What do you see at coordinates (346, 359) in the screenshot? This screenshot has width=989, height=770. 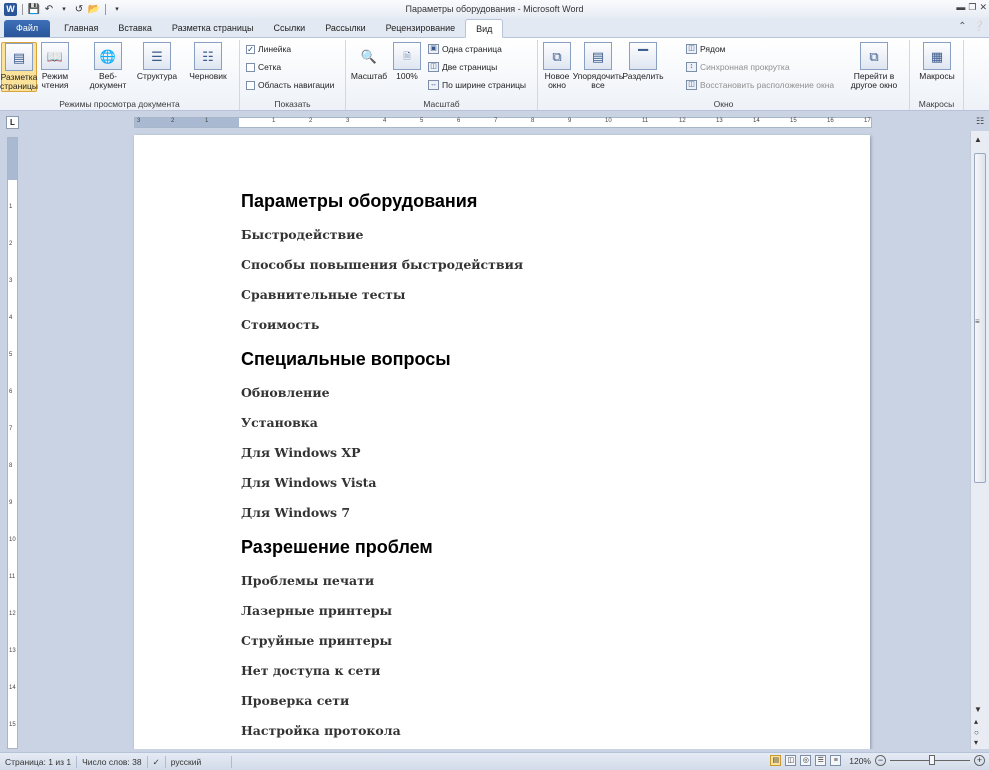 I see `heading-1: Специальные вопросы` at bounding box center [346, 359].